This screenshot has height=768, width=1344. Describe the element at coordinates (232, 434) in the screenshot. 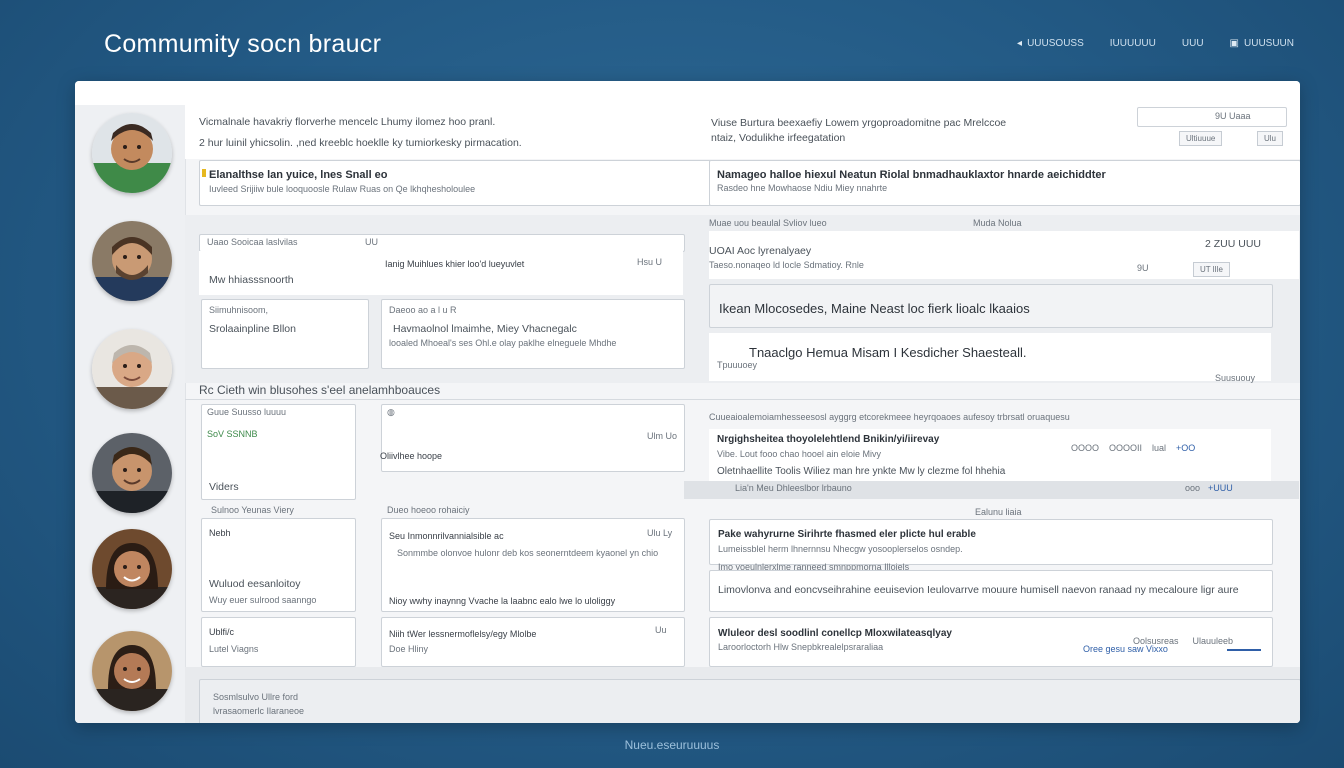

I see `members-tag: SoV SSNNB` at that location.